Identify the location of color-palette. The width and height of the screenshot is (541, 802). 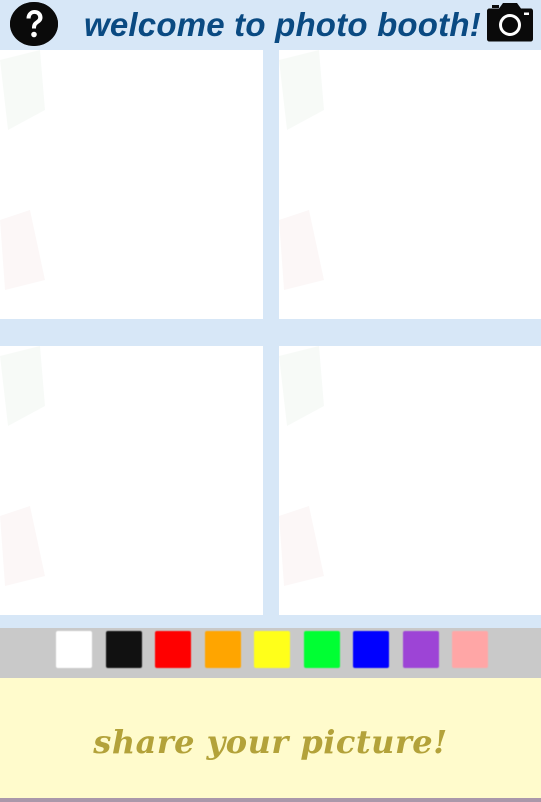
(270, 653).